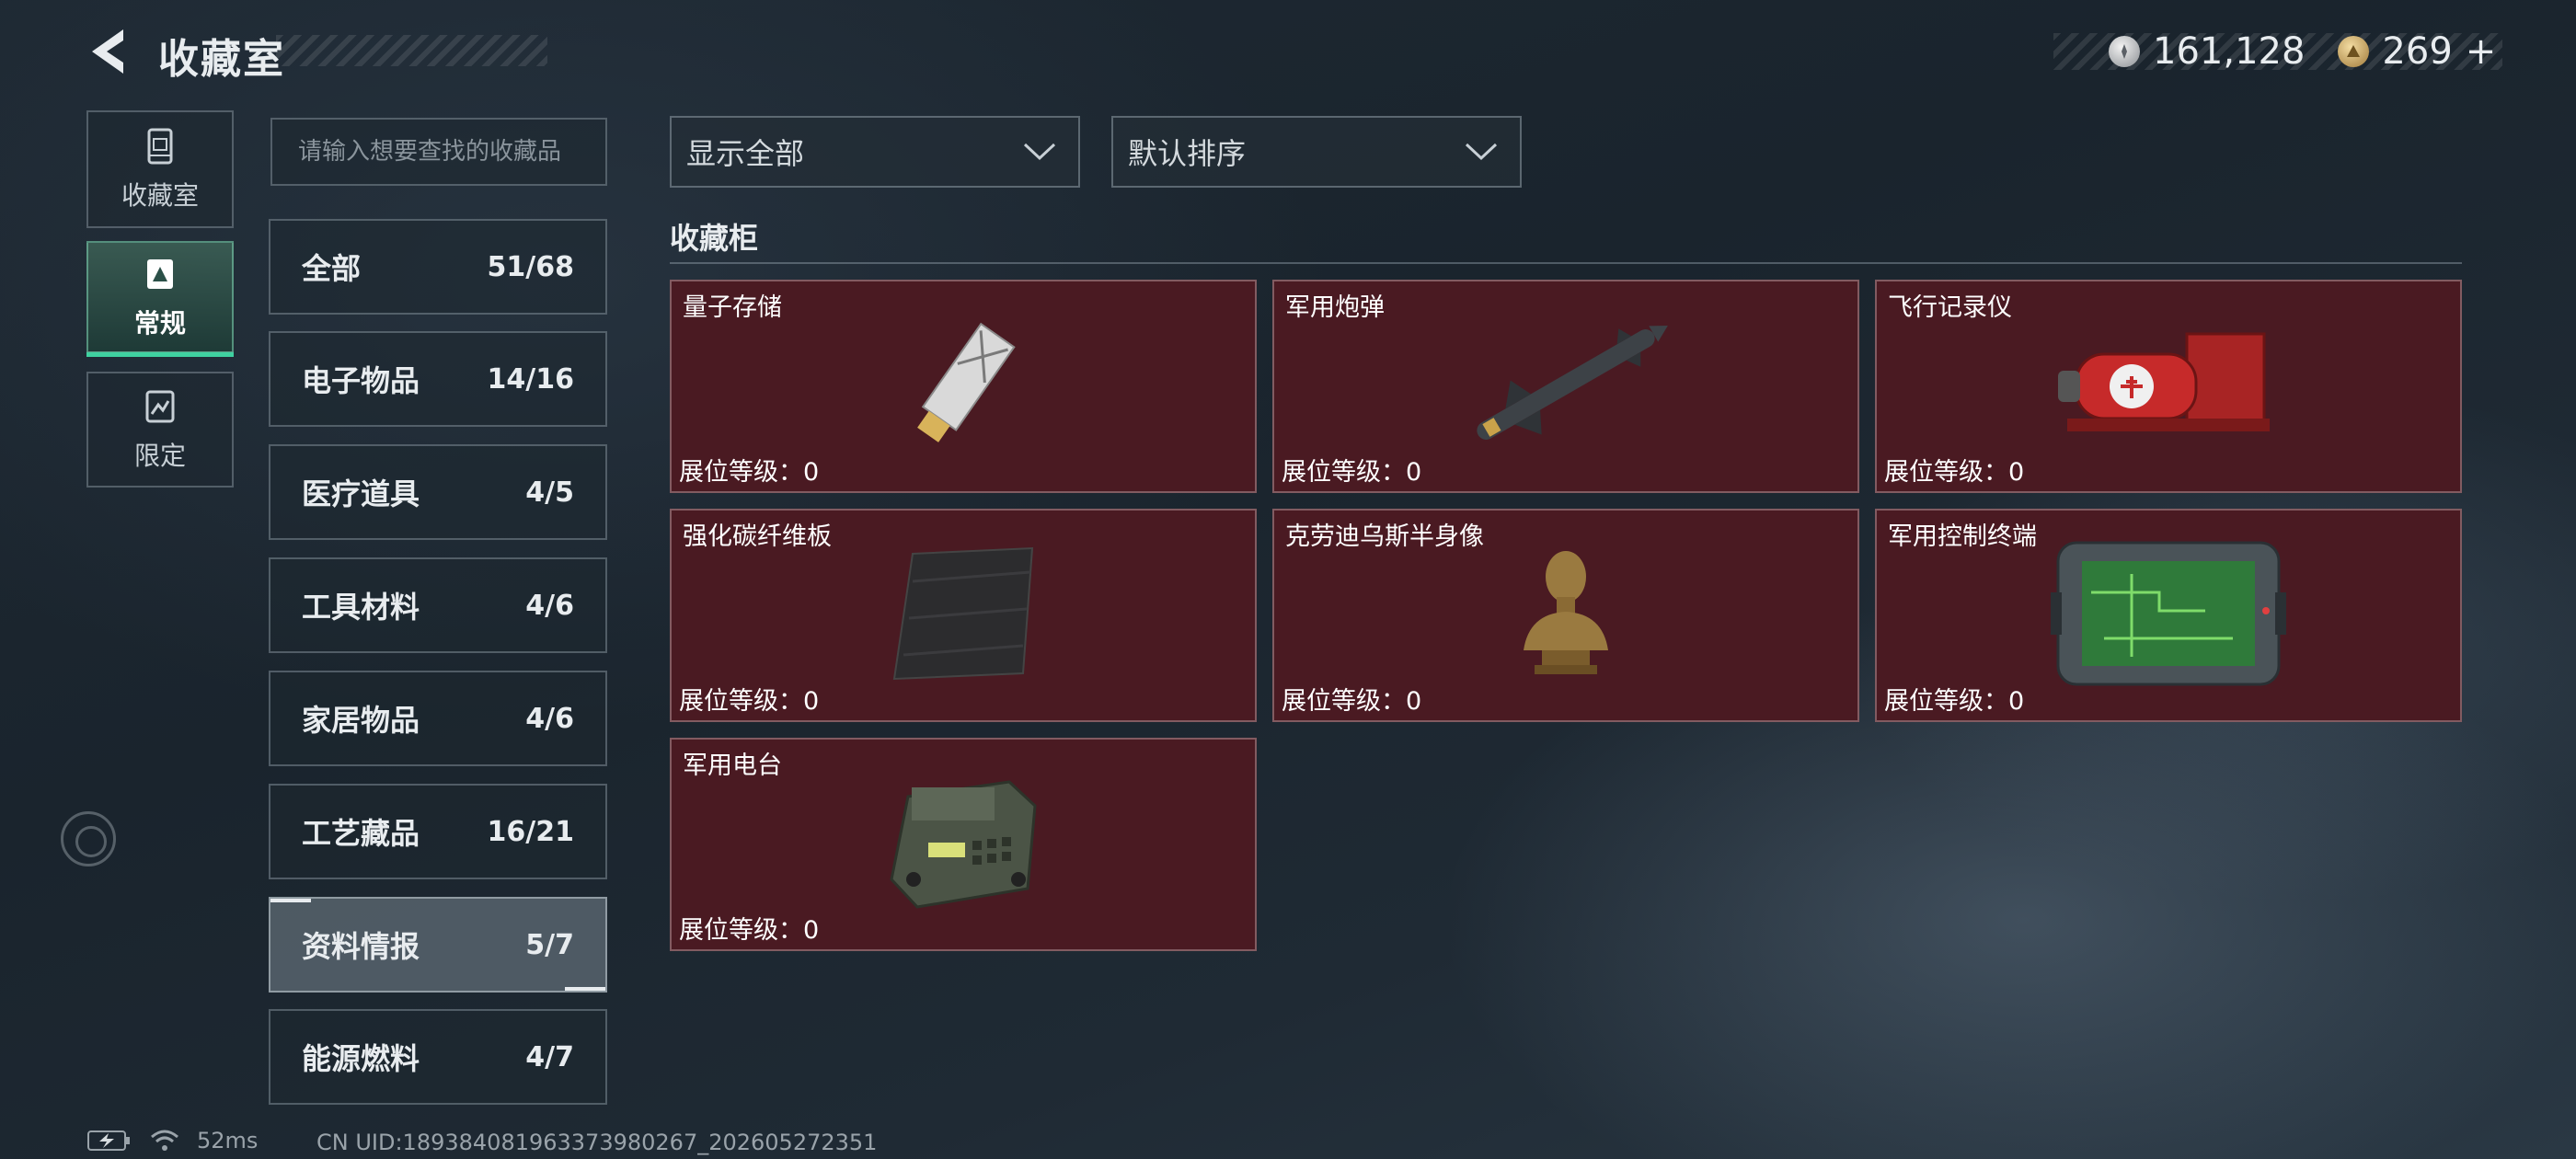 The height and width of the screenshot is (1159, 2576). What do you see at coordinates (438, 945) in the screenshot?
I see `category-intel: 资料情报 5/7` at bounding box center [438, 945].